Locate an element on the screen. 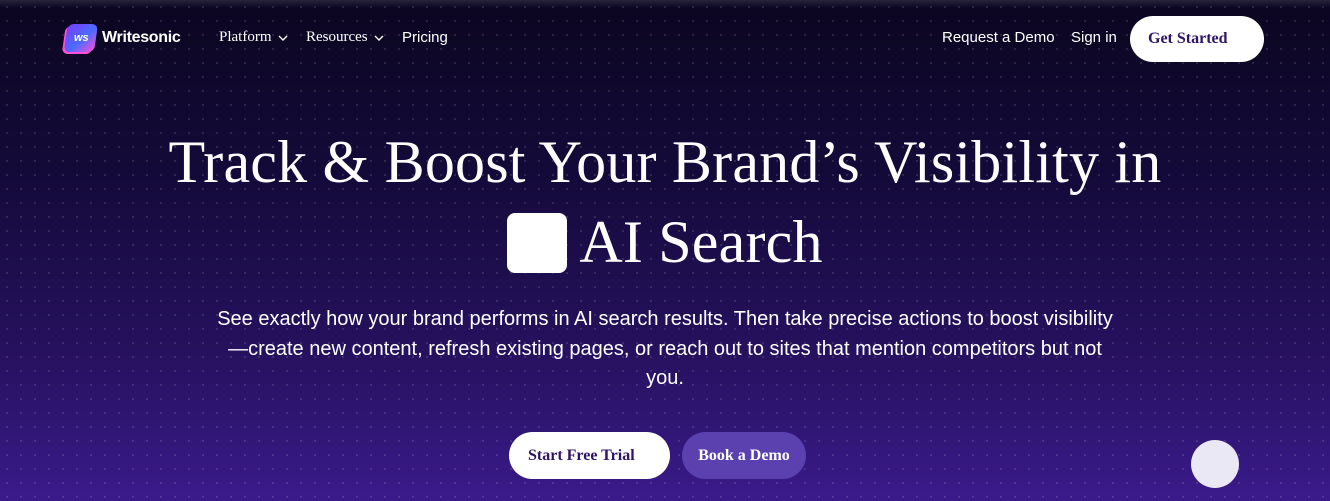 This screenshot has height=501, width=1330. hero-title-line-1: Track & Boost Your Brand’s Visibility in is located at coordinates (665, 162).